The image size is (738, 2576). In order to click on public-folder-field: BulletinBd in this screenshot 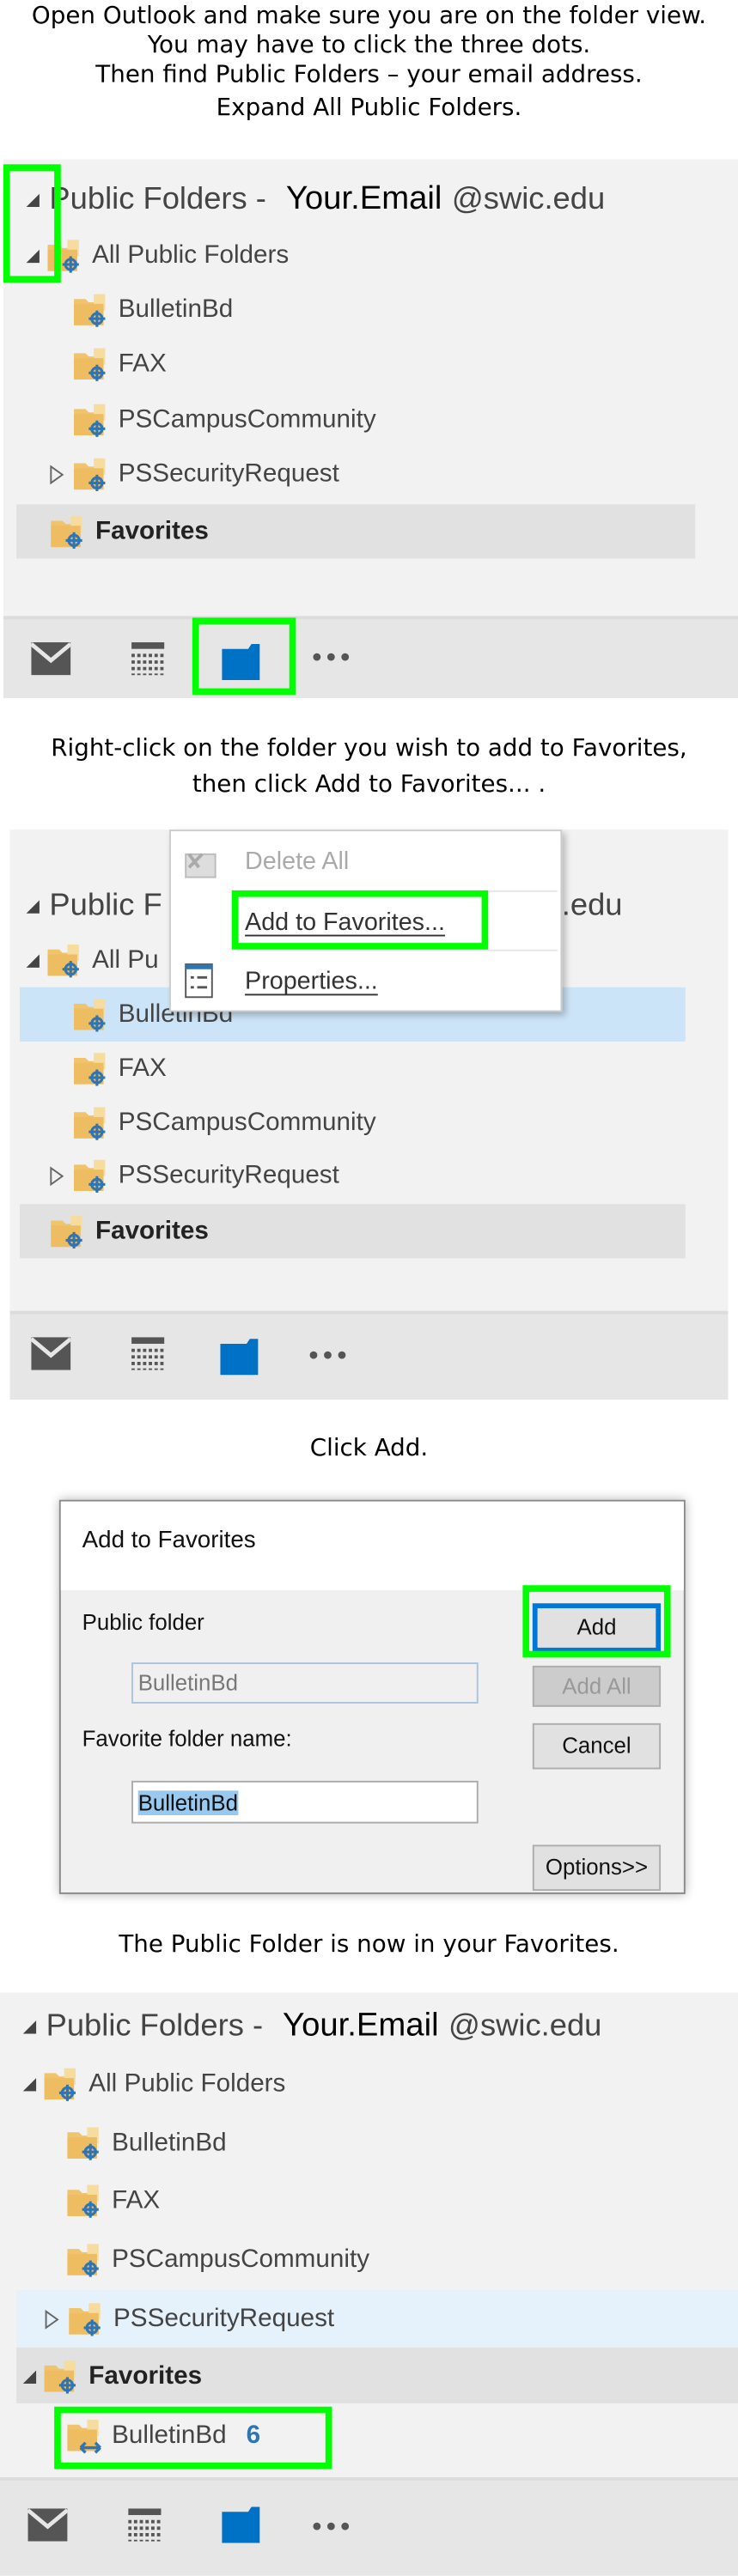, I will do `click(305, 1683)`.